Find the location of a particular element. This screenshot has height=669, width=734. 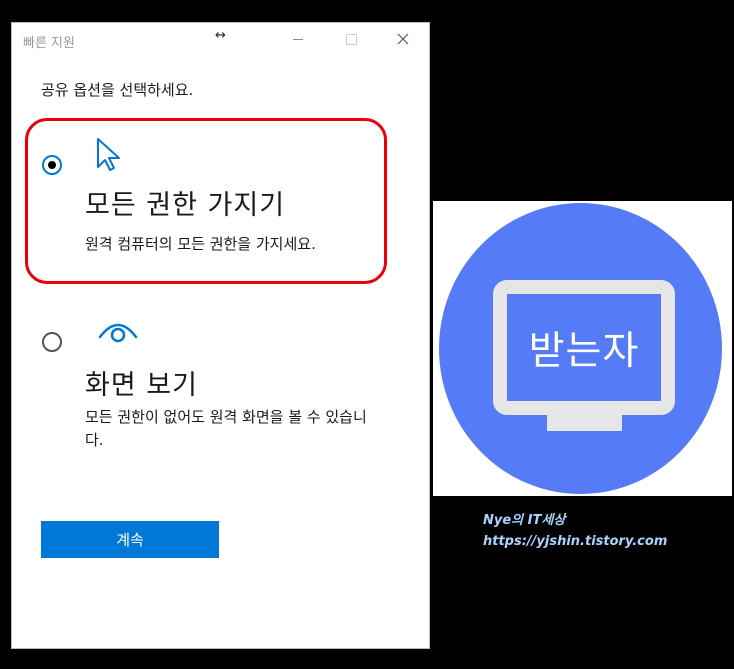

minimize-icon is located at coordinates (298, 39).